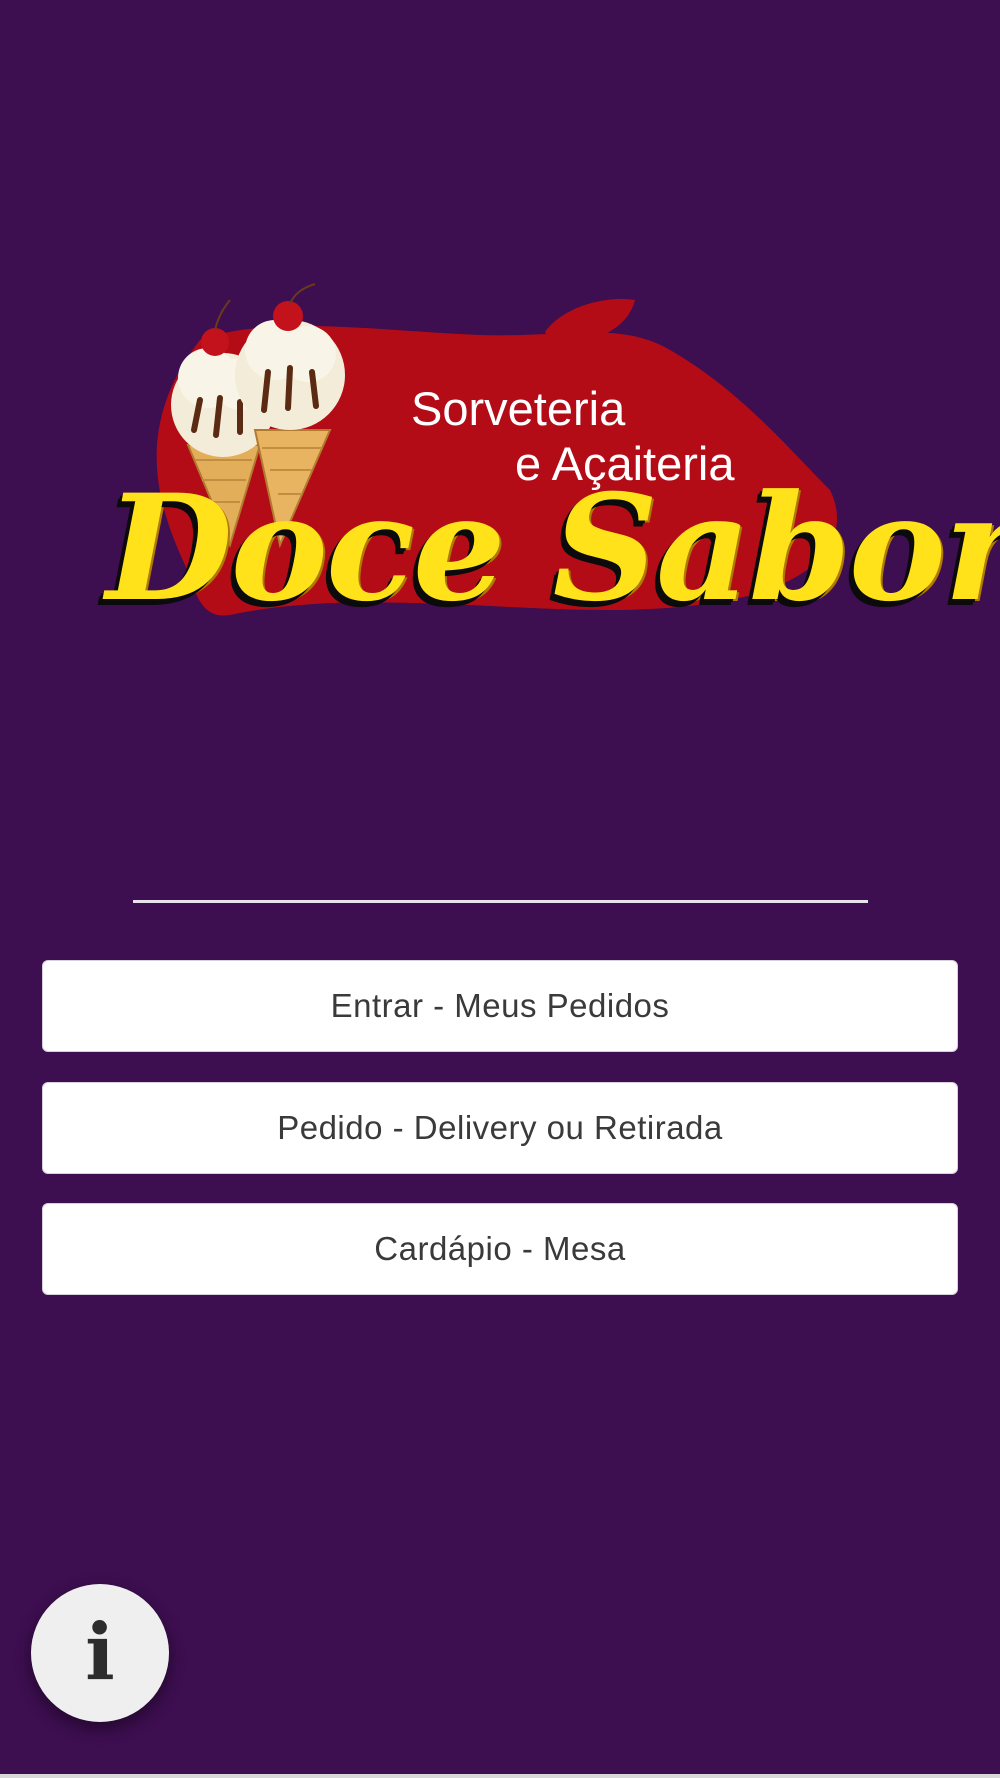  Describe the element at coordinates (500, 901) in the screenshot. I see `divider` at that location.